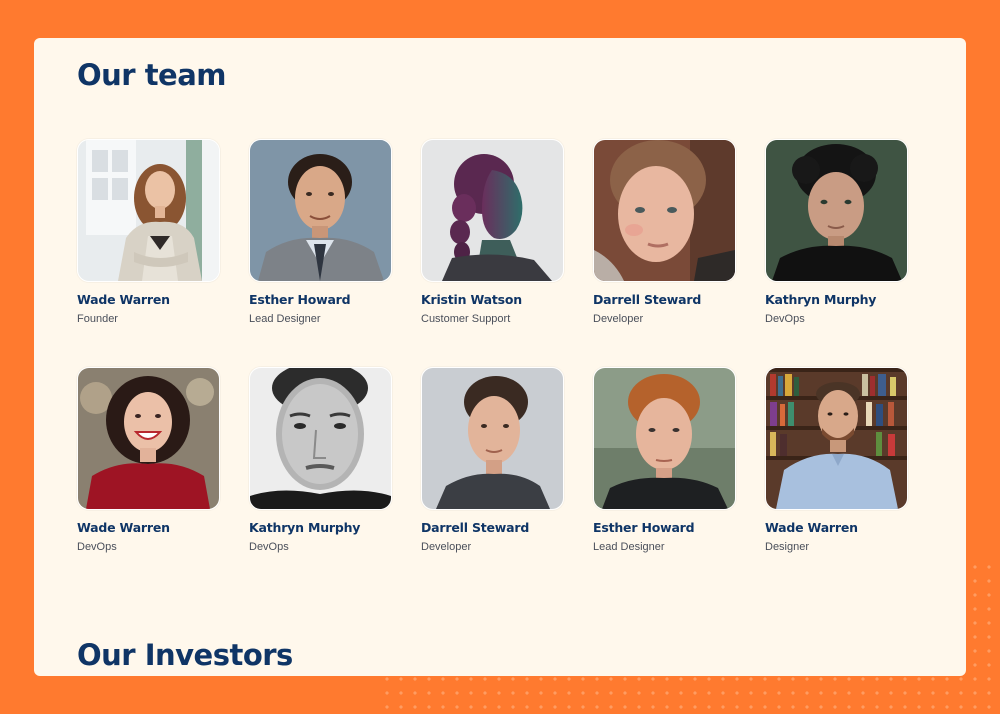 The width and height of the screenshot is (1000, 714). I want to click on team-member-card: Kristin Watson Customer Support, so click(492, 232).